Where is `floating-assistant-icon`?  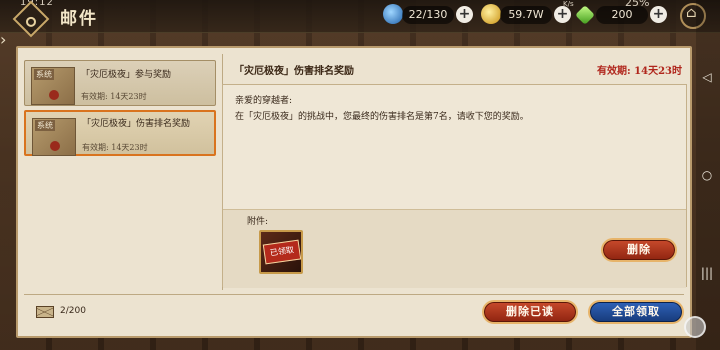
floating-assistant-icon is located at coordinates (695, 327).